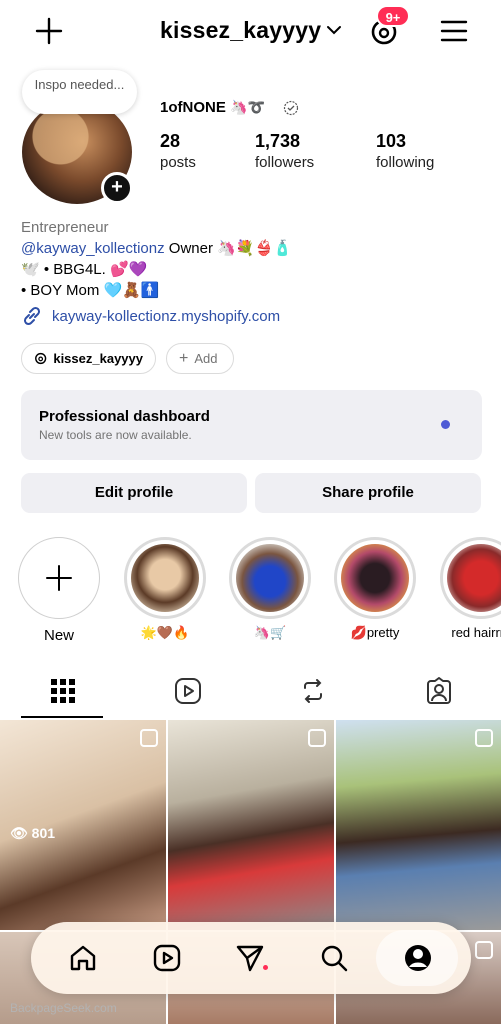  Describe the element at coordinates (170, 141) in the screenshot. I see `posts-count: 28` at that location.